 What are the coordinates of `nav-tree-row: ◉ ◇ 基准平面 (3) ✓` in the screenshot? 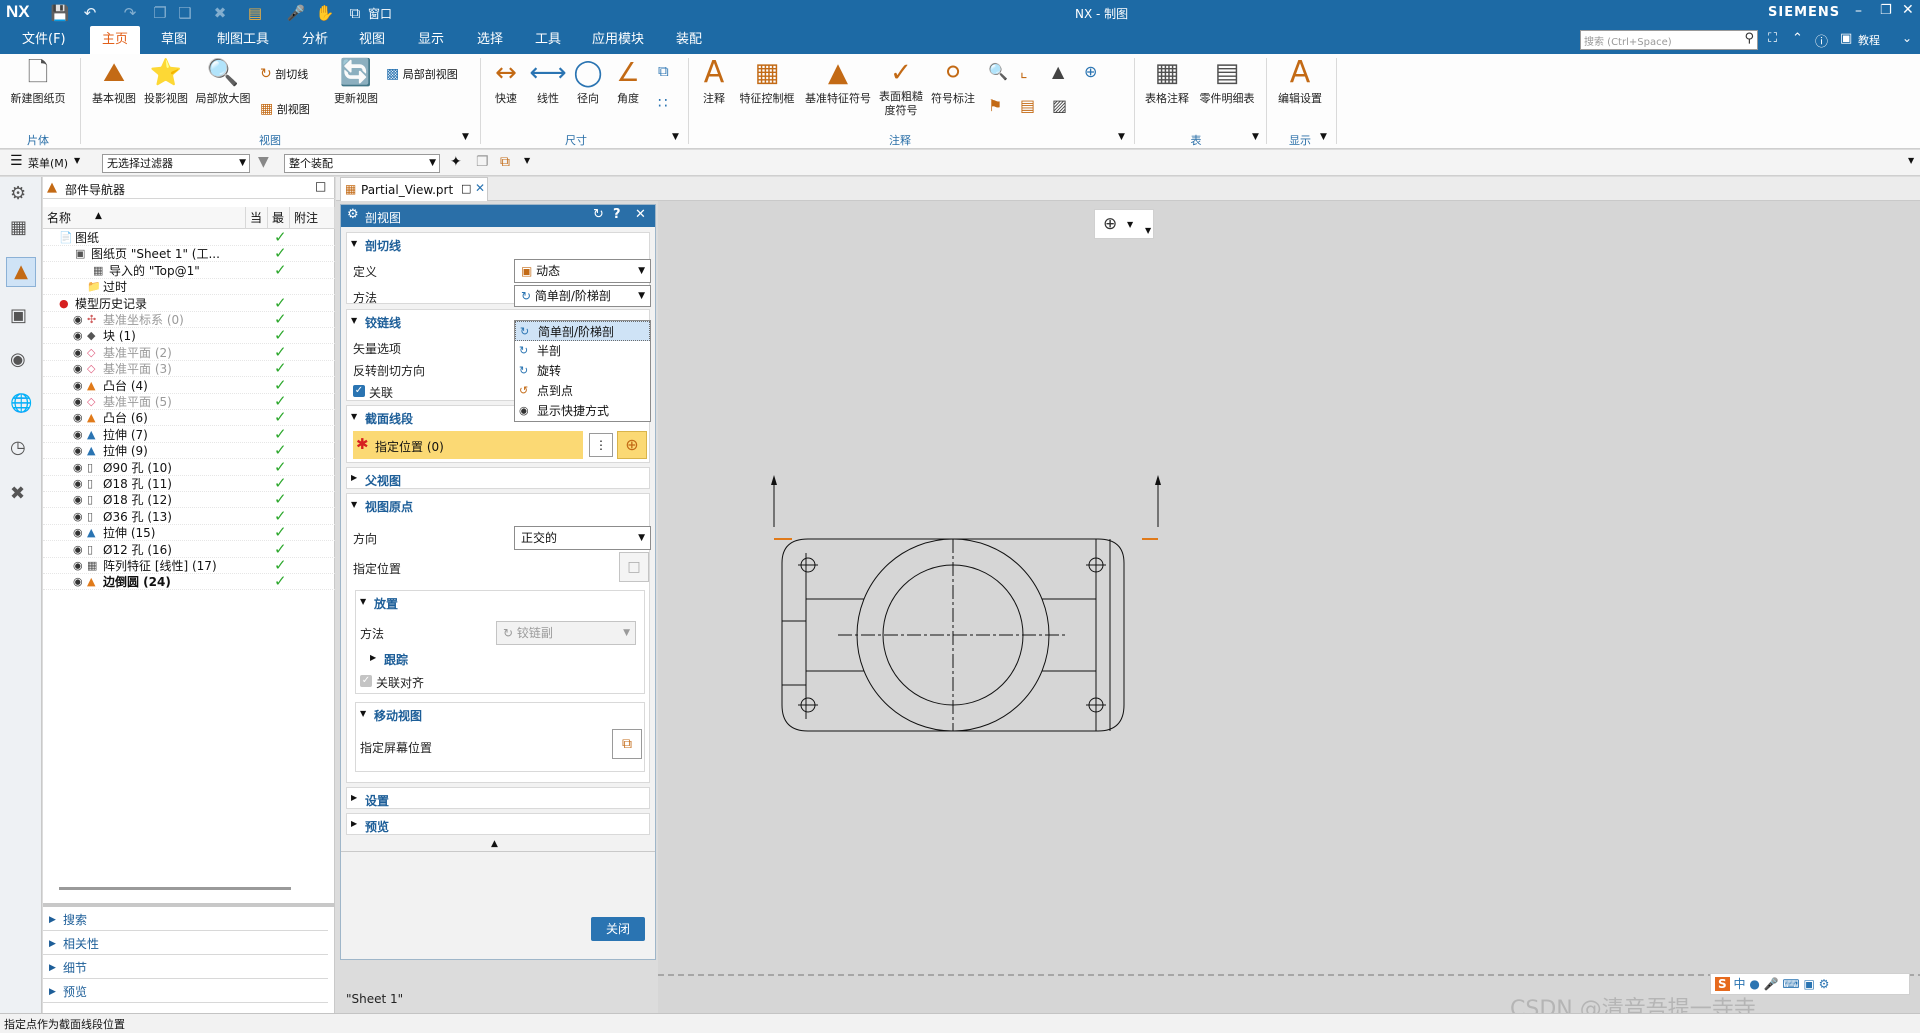 It's located at (189, 369).